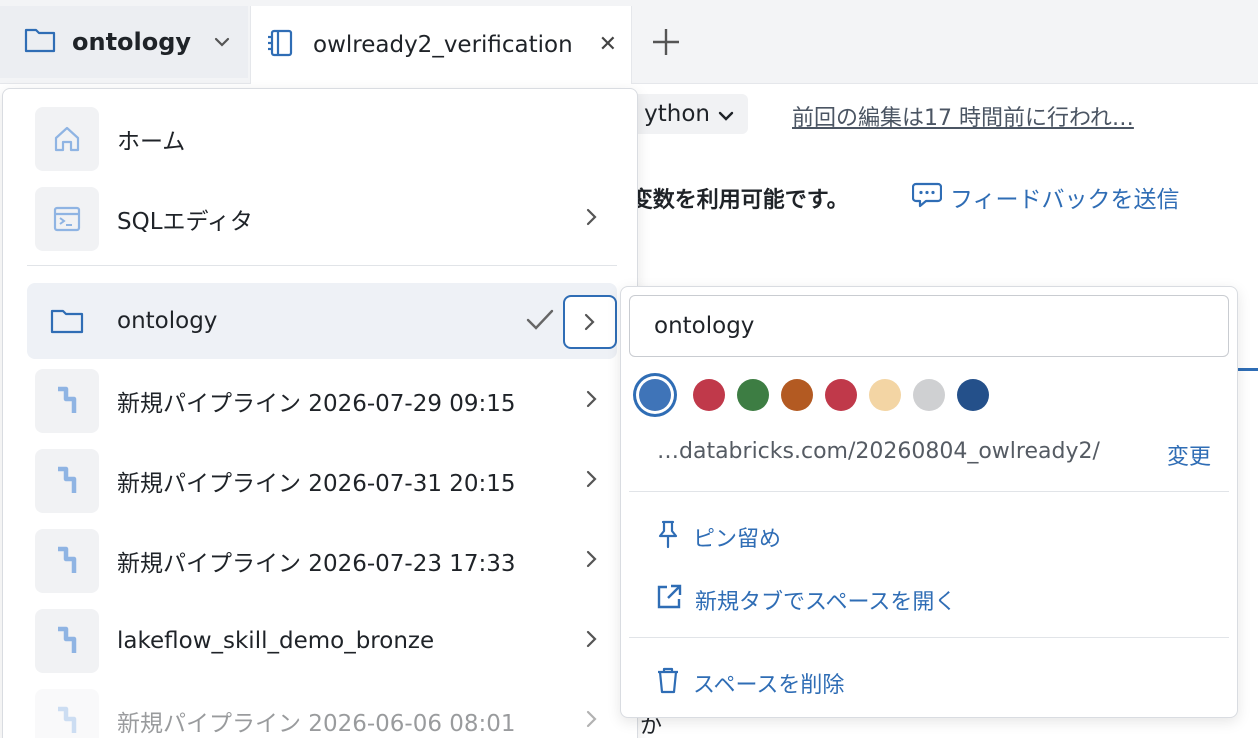 The width and height of the screenshot is (1258, 738). I want to click on color-swatch-gray, so click(929, 395).